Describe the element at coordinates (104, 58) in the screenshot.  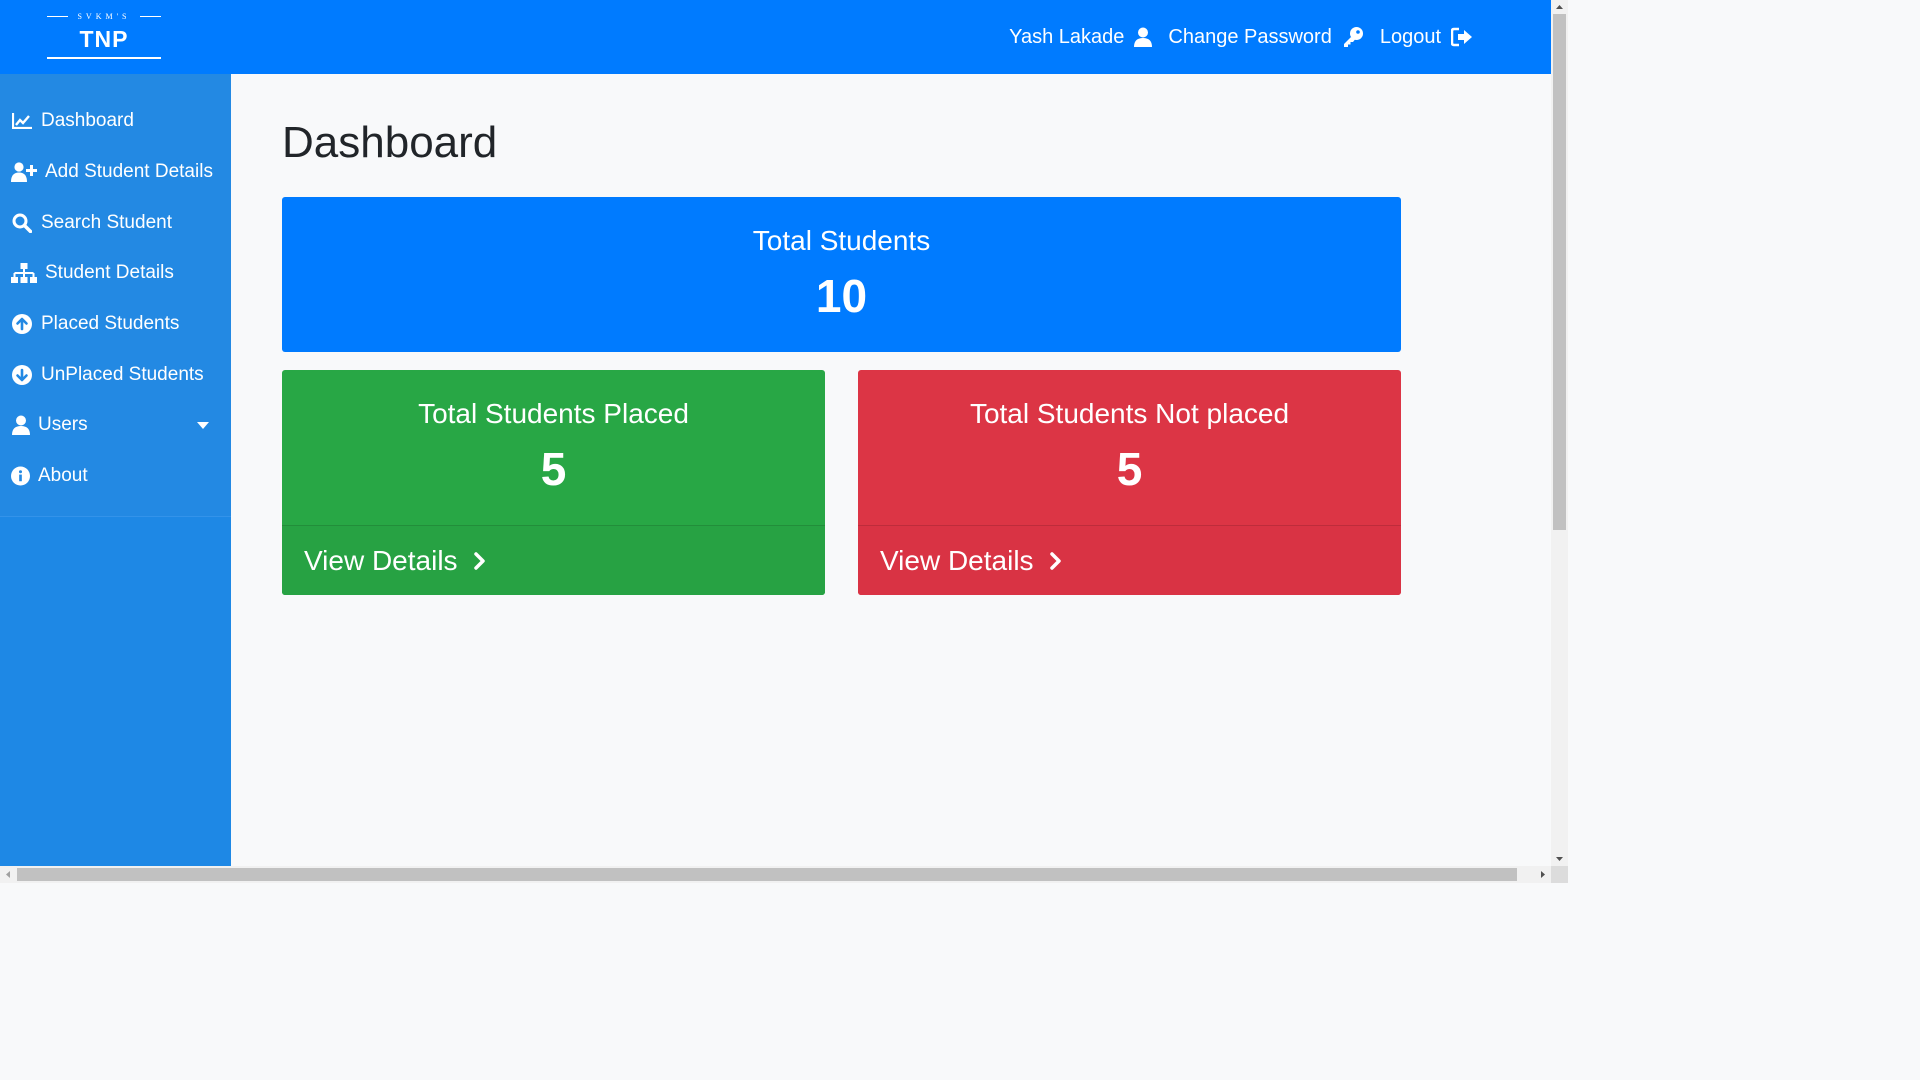
I see `logo-underline` at that location.